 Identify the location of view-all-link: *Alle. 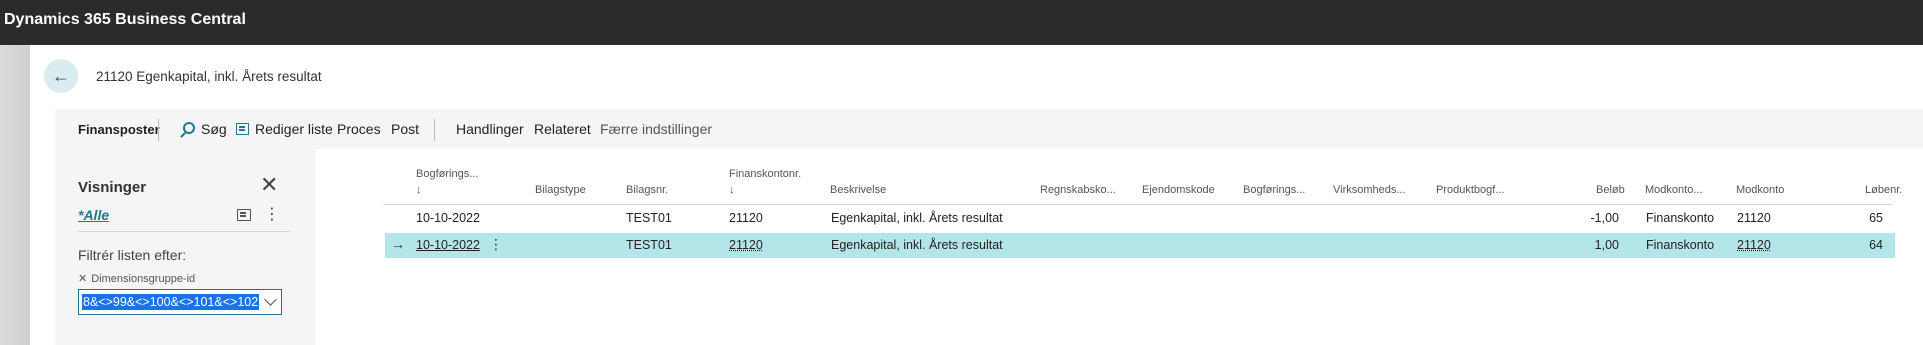
(93, 215).